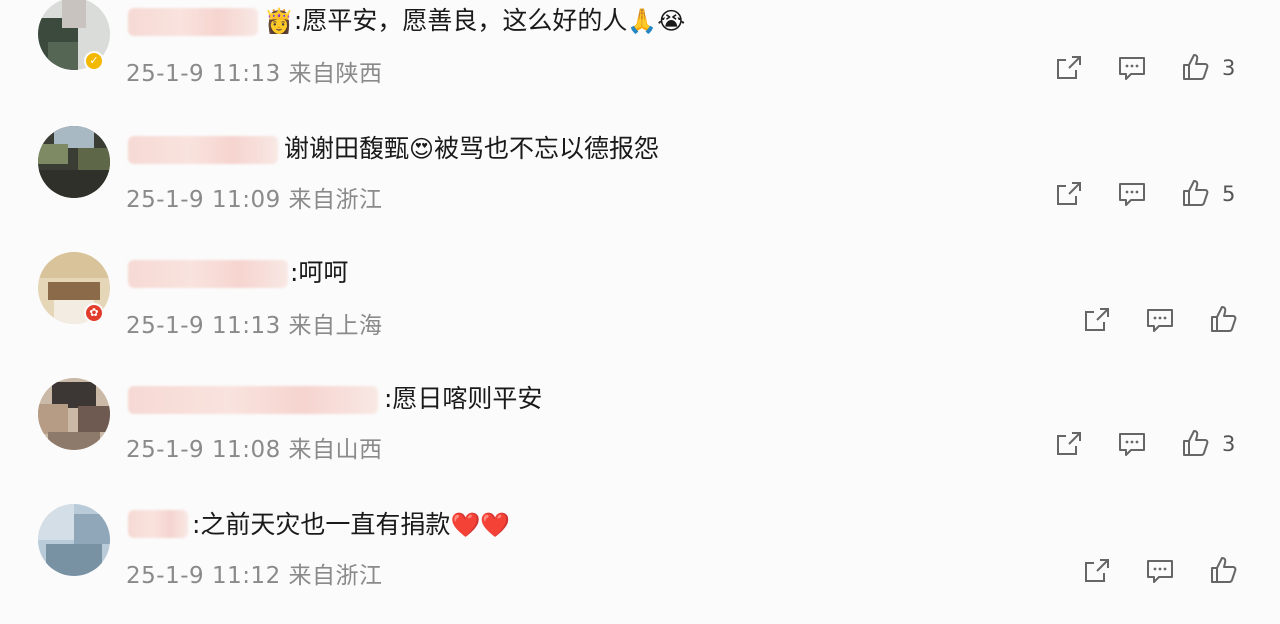 The width and height of the screenshot is (1280, 624). Describe the element at coordinates (1229, 194) in the screenshot. I see `like-count: 5` at that location.